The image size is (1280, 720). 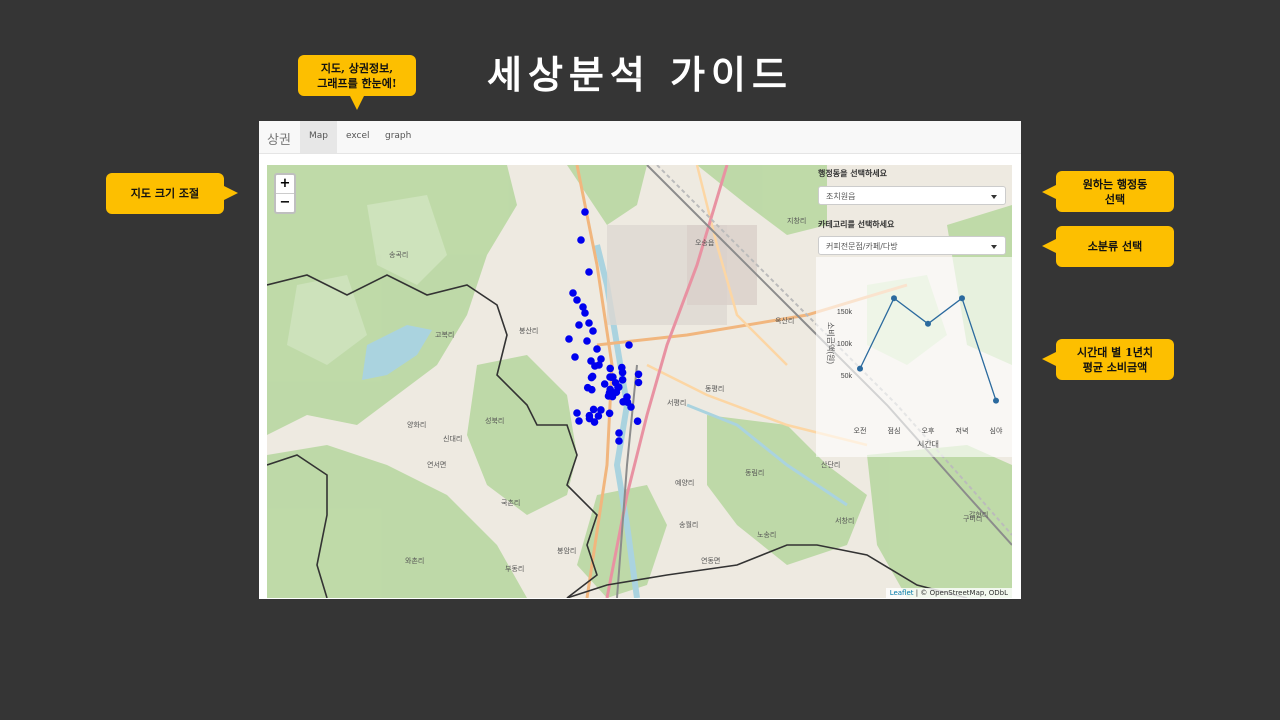 What do you see at coordinates (902, 593) in the screenshot?
I see `leaflet-link: Leaflet` at bounding box center [902, 593].